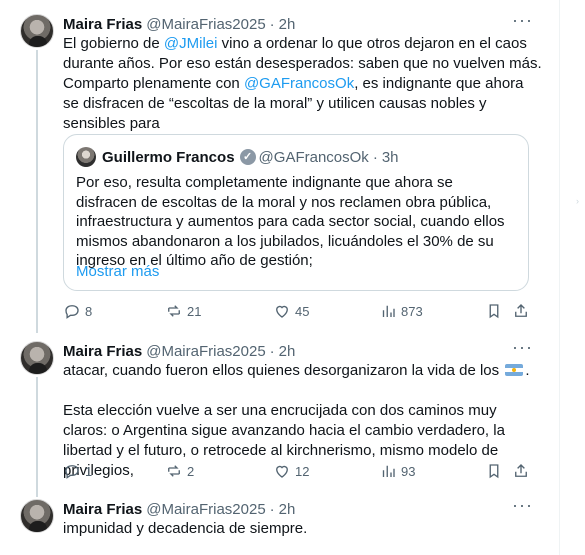 The width and height of the screenshot is (585, 555). I want to click on tweet-actions: 1 2 12 93, so click(298, 471).